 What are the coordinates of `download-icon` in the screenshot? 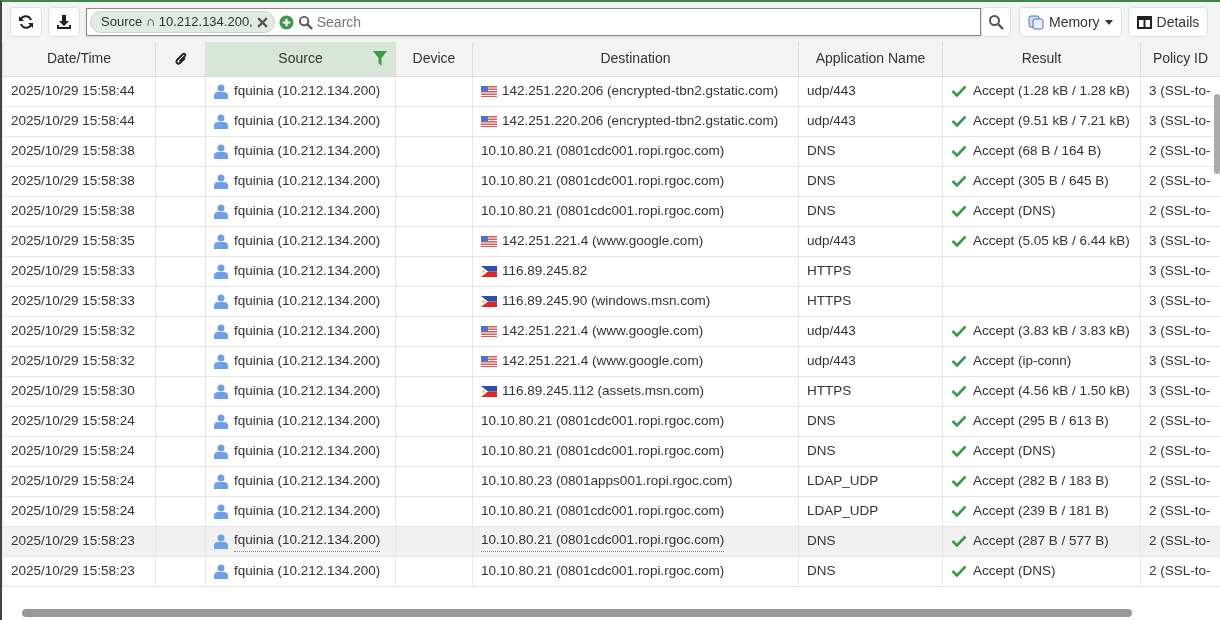 It's located at (64, 22).